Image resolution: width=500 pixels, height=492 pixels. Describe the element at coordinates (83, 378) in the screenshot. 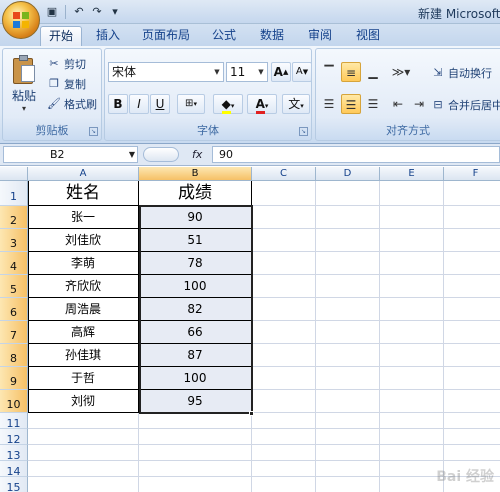

I see `cell: 于哲` at that location.